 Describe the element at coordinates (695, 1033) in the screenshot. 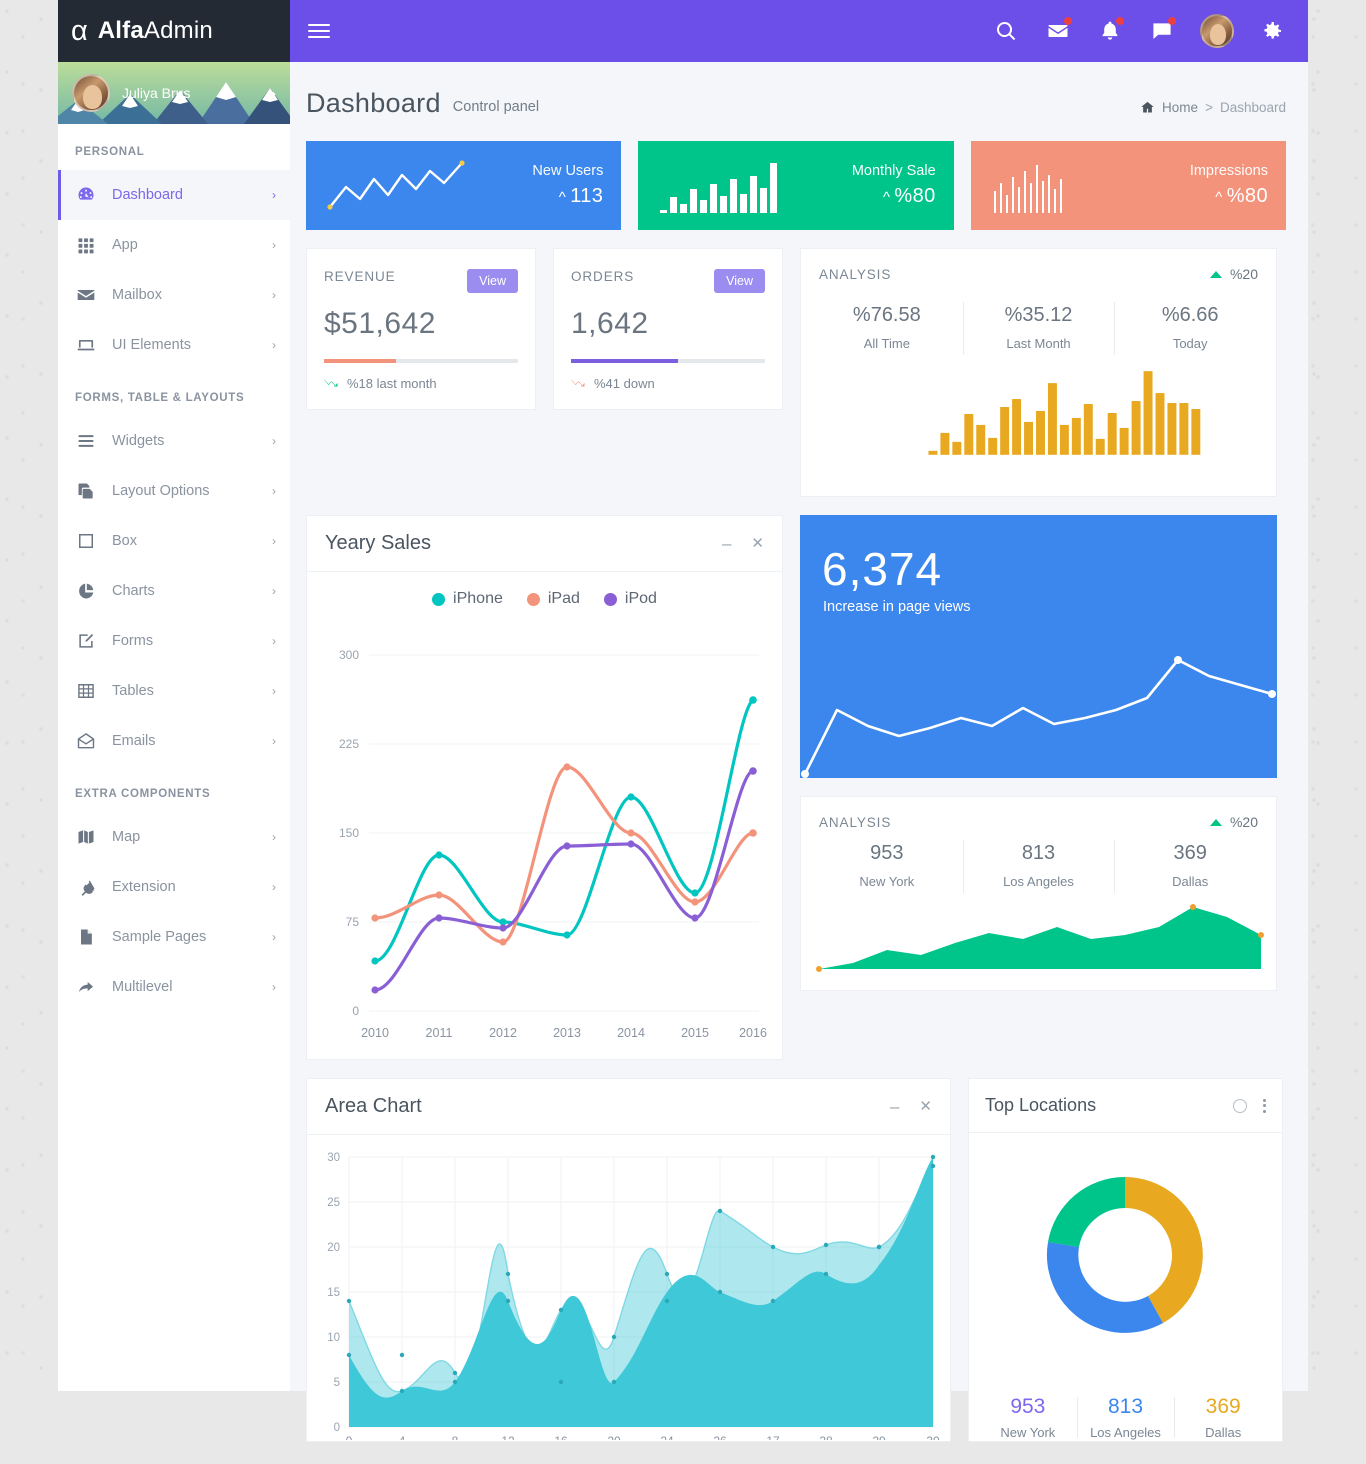

I see `svg-text: 2015` at that location.